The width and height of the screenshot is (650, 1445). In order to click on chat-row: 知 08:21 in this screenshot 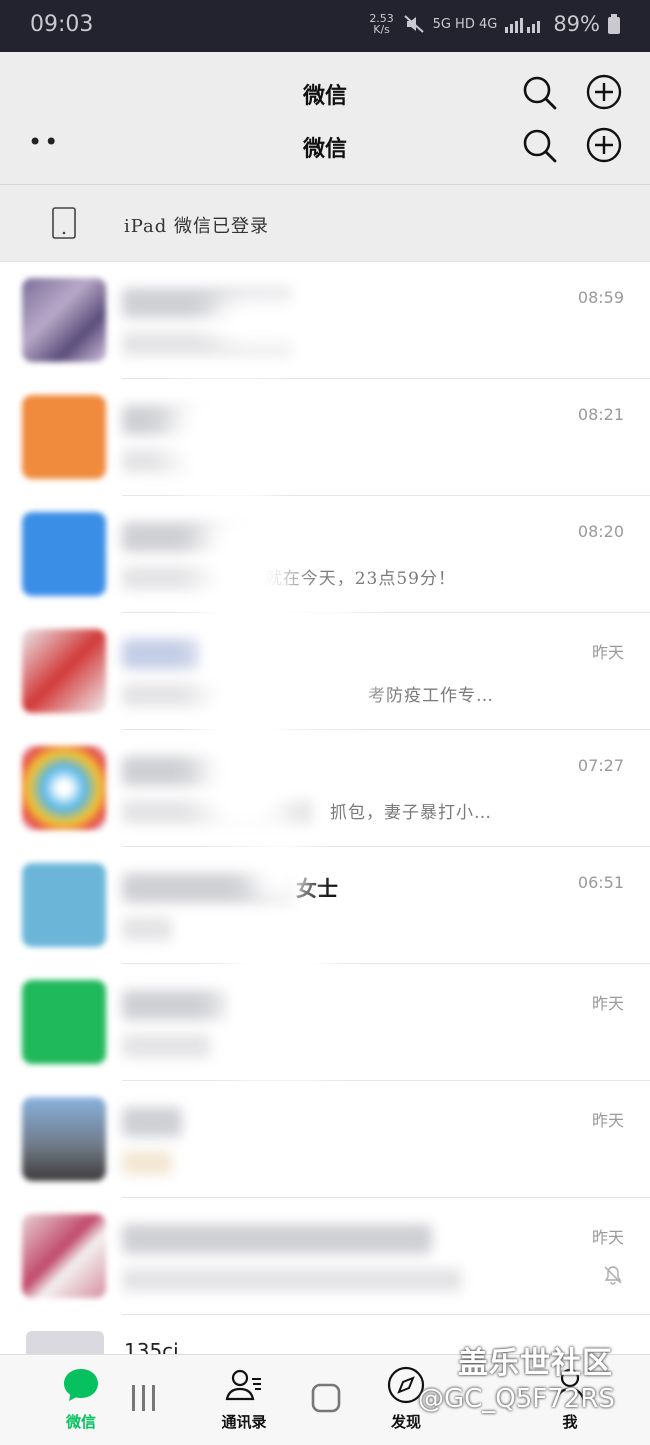, I will do `click(325, 437)`.